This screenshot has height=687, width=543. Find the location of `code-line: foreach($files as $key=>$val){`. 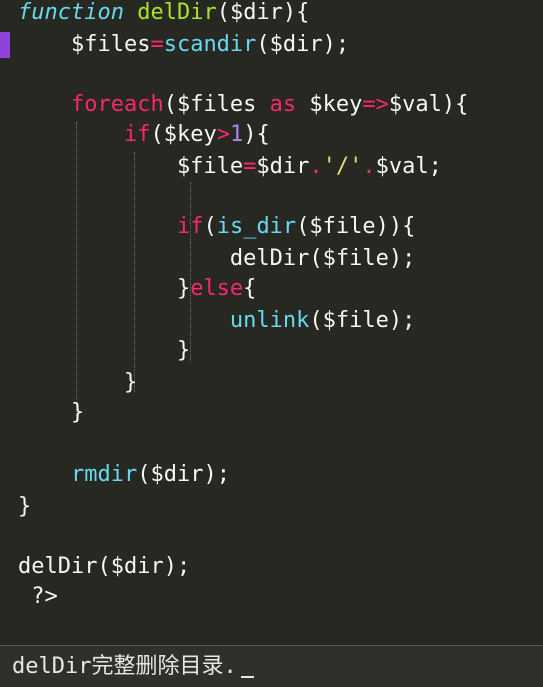

code-line: foreach($files as $key=>$val){ is located at coordinates (243, 105).